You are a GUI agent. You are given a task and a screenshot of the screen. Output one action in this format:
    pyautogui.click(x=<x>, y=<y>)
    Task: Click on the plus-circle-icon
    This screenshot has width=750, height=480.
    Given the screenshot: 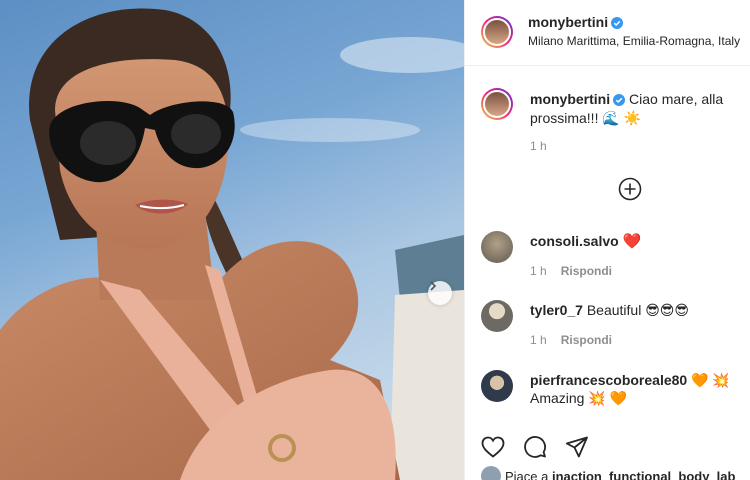 What is the action you would take?
    pyautogui.click(x=630, y=189)
    